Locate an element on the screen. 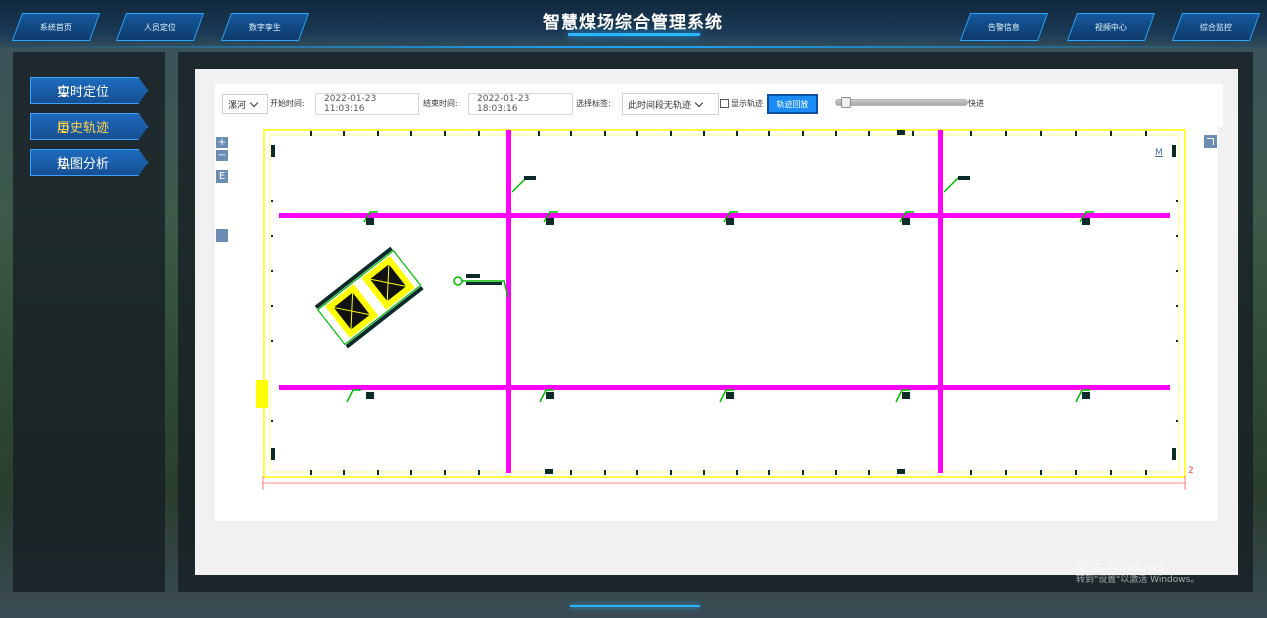 The width and height of the screenshot is (1267, 618). beam-upper is located at coordinates (724, 215).